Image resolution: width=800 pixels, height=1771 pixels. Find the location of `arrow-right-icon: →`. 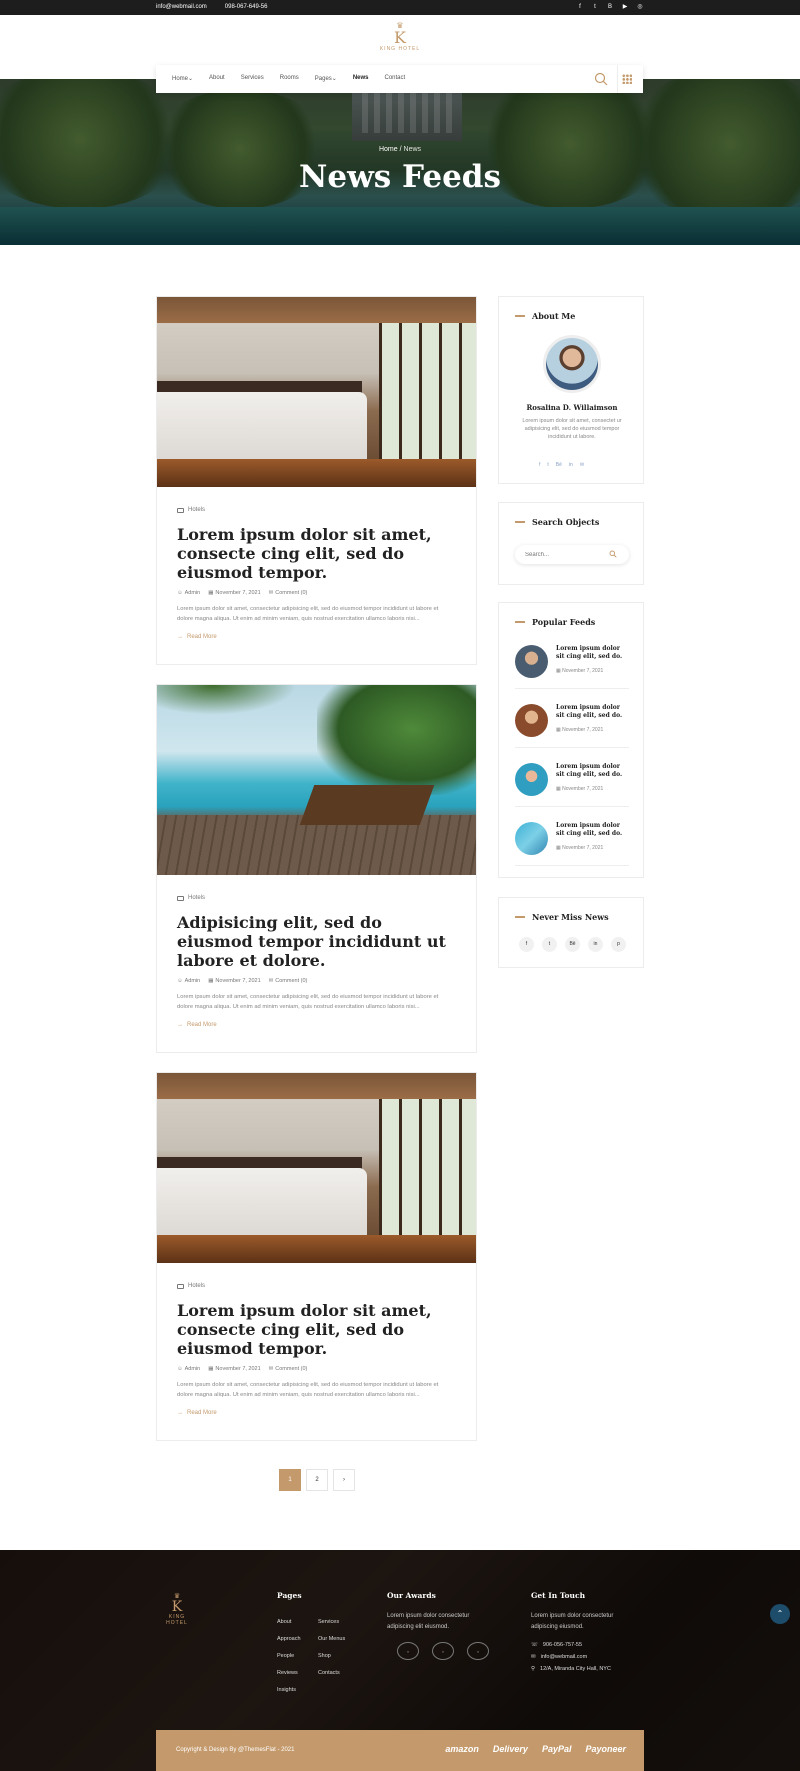

arrow-right-icon: → is located at coordinates (180, 1025).